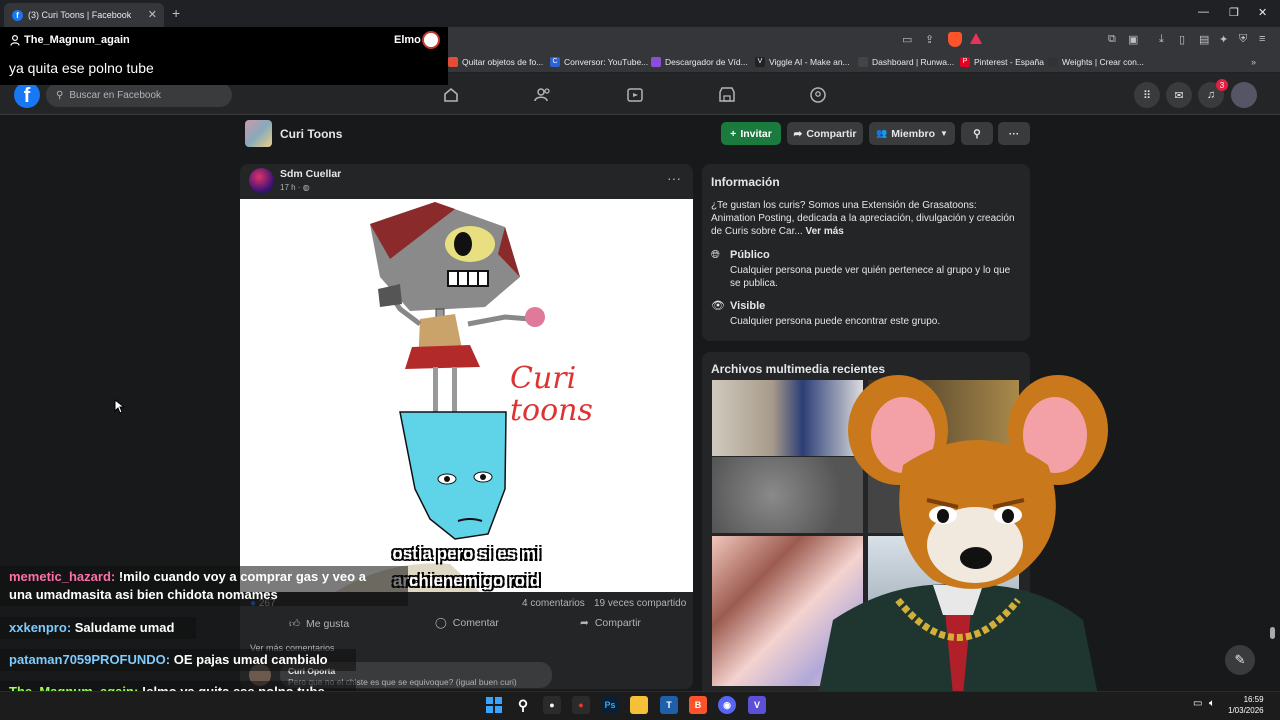 This screenshot has height=720, width=1280. I want to click on like-button: 👍︎ Me gusta, so click(319, 624).